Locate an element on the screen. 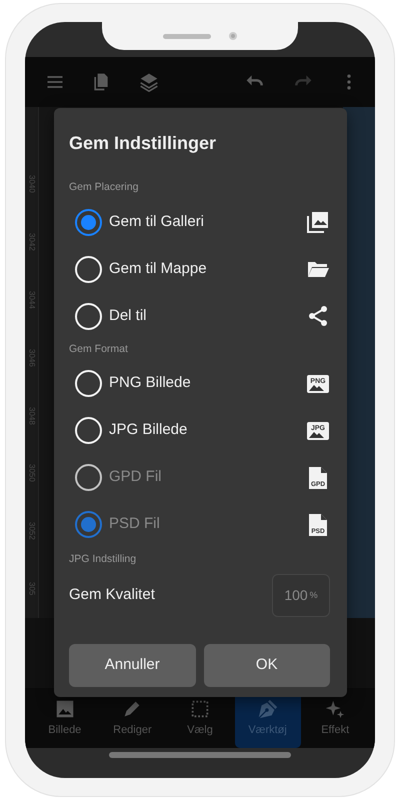 The height and width of the screenshot is (800, 400). quality-field: 100% is located at coordinates (301, 595).